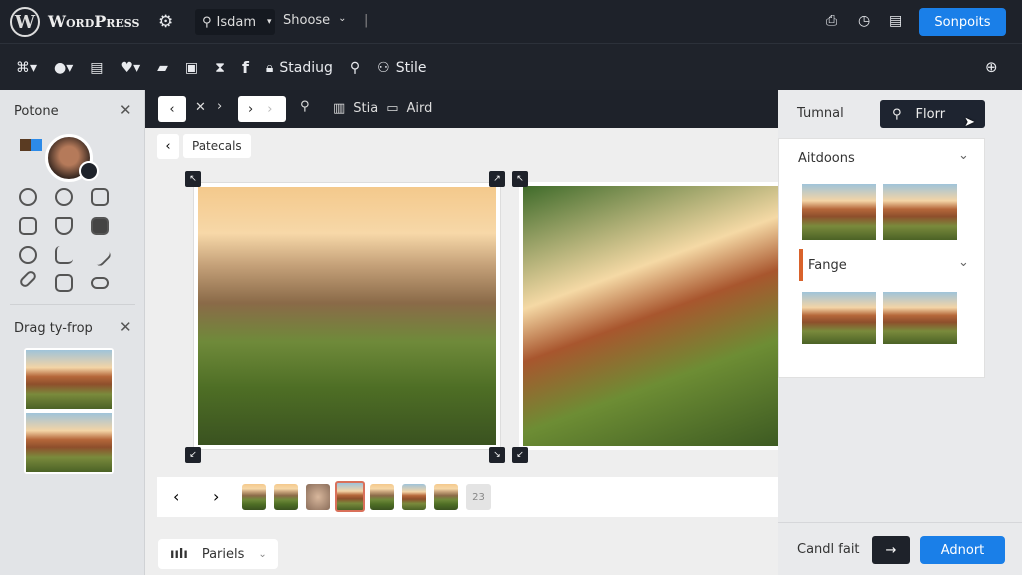  What do you see at coordinates (420, 108) in the screenshot?
I see `aird-label: Aird` at bounding box center [420, 108].